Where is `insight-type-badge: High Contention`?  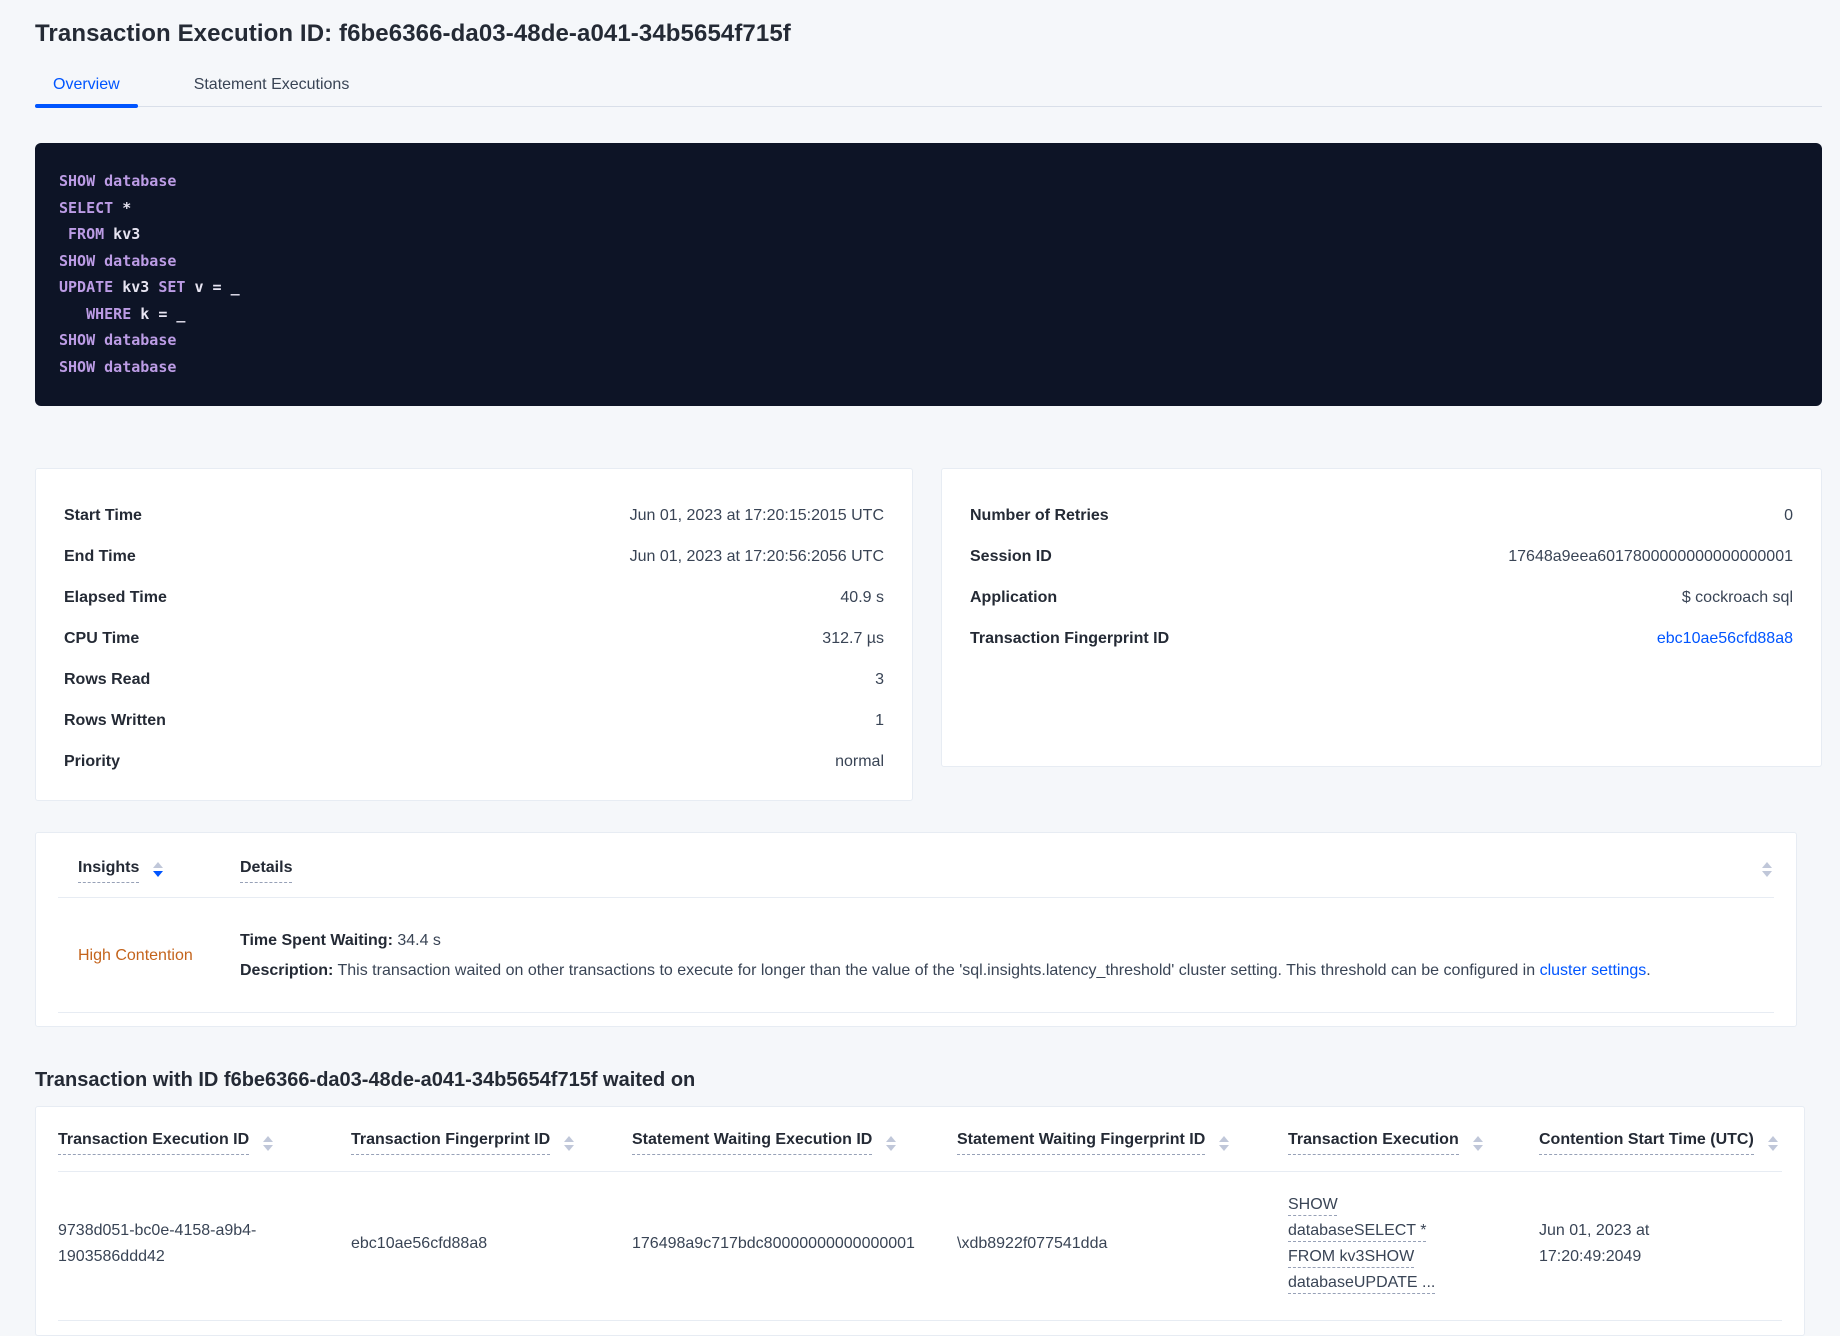 insight-type-badge: High Contention is located at coordinates (135, 955).